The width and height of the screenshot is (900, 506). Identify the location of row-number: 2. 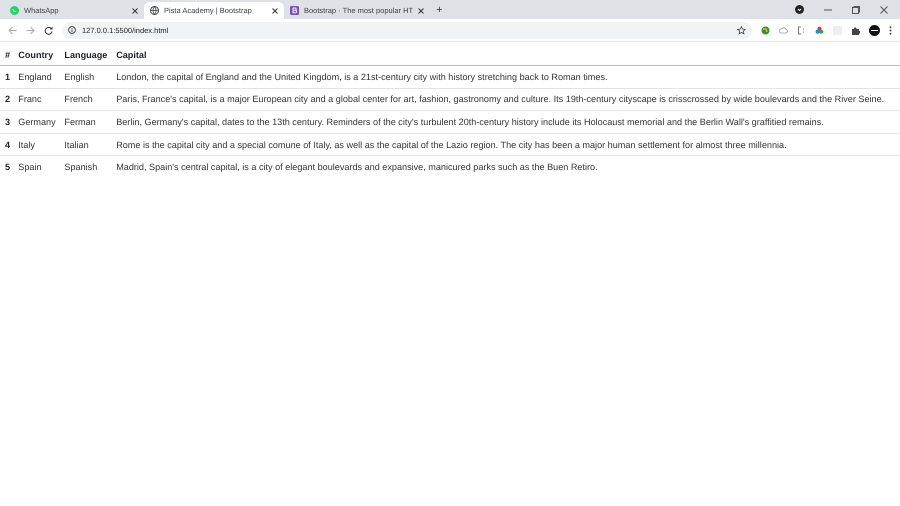
(7, 99).